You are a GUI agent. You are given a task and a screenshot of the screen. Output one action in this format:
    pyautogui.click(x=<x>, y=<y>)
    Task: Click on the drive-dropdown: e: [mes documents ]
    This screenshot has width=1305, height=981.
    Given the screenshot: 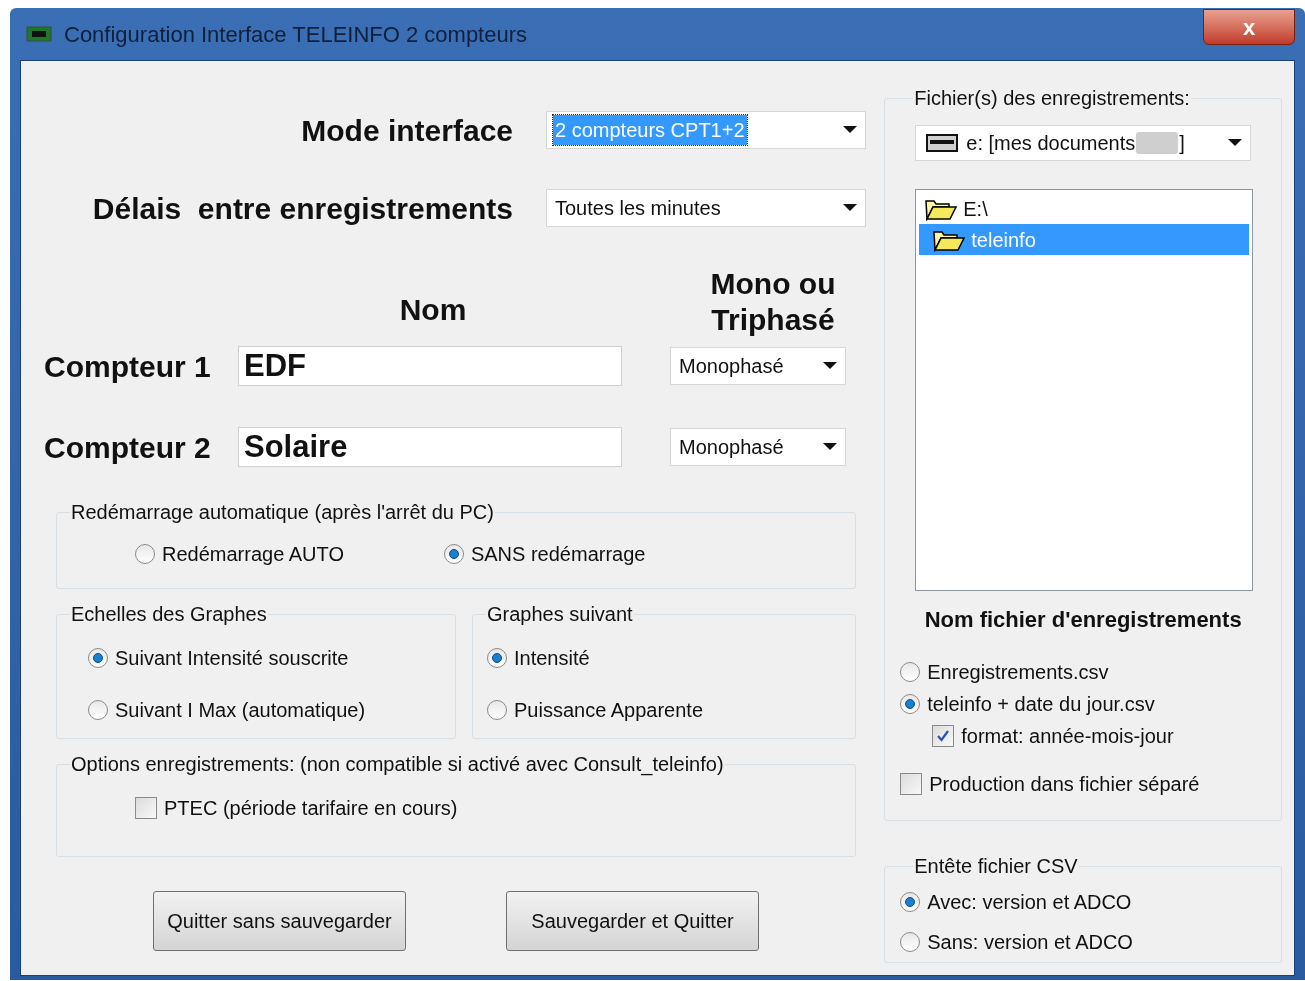 What is the action you would take?
    pyautogui.click(x=1083, y=143)
    